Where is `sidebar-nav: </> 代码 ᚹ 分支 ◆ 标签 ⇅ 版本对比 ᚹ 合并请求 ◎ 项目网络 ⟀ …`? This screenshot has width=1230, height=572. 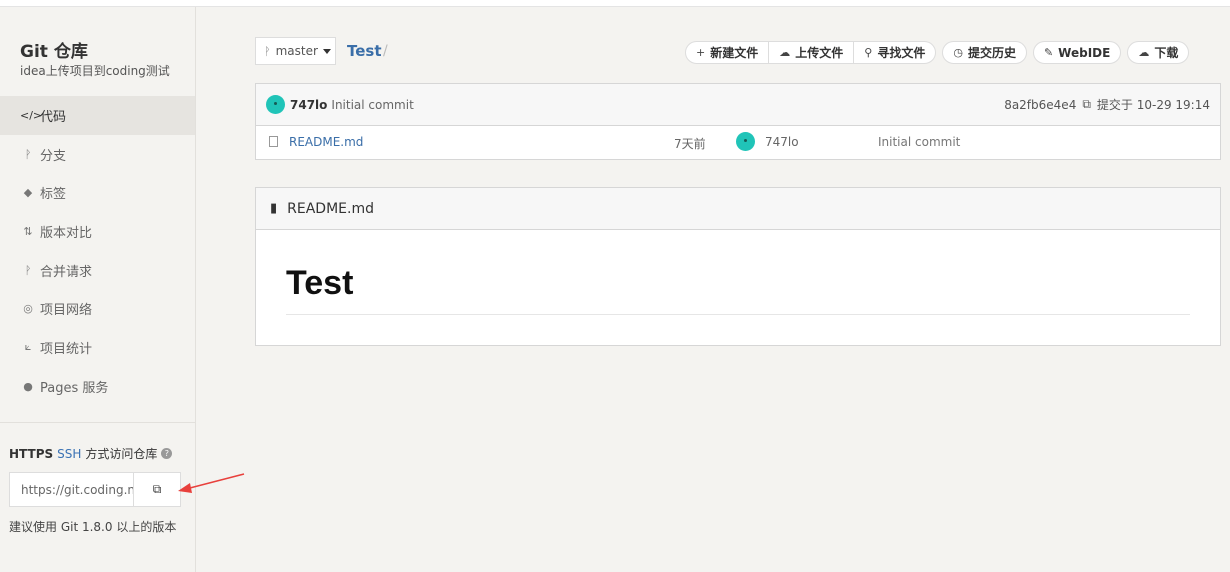
sidebar-nav: </> 代码 ᚹ 分支 ◆ 标签 ⇅ 版本对比 ᚹ 合并请求 ◎ 项目网络 ⟀ … is located at coordinates (97, 251).